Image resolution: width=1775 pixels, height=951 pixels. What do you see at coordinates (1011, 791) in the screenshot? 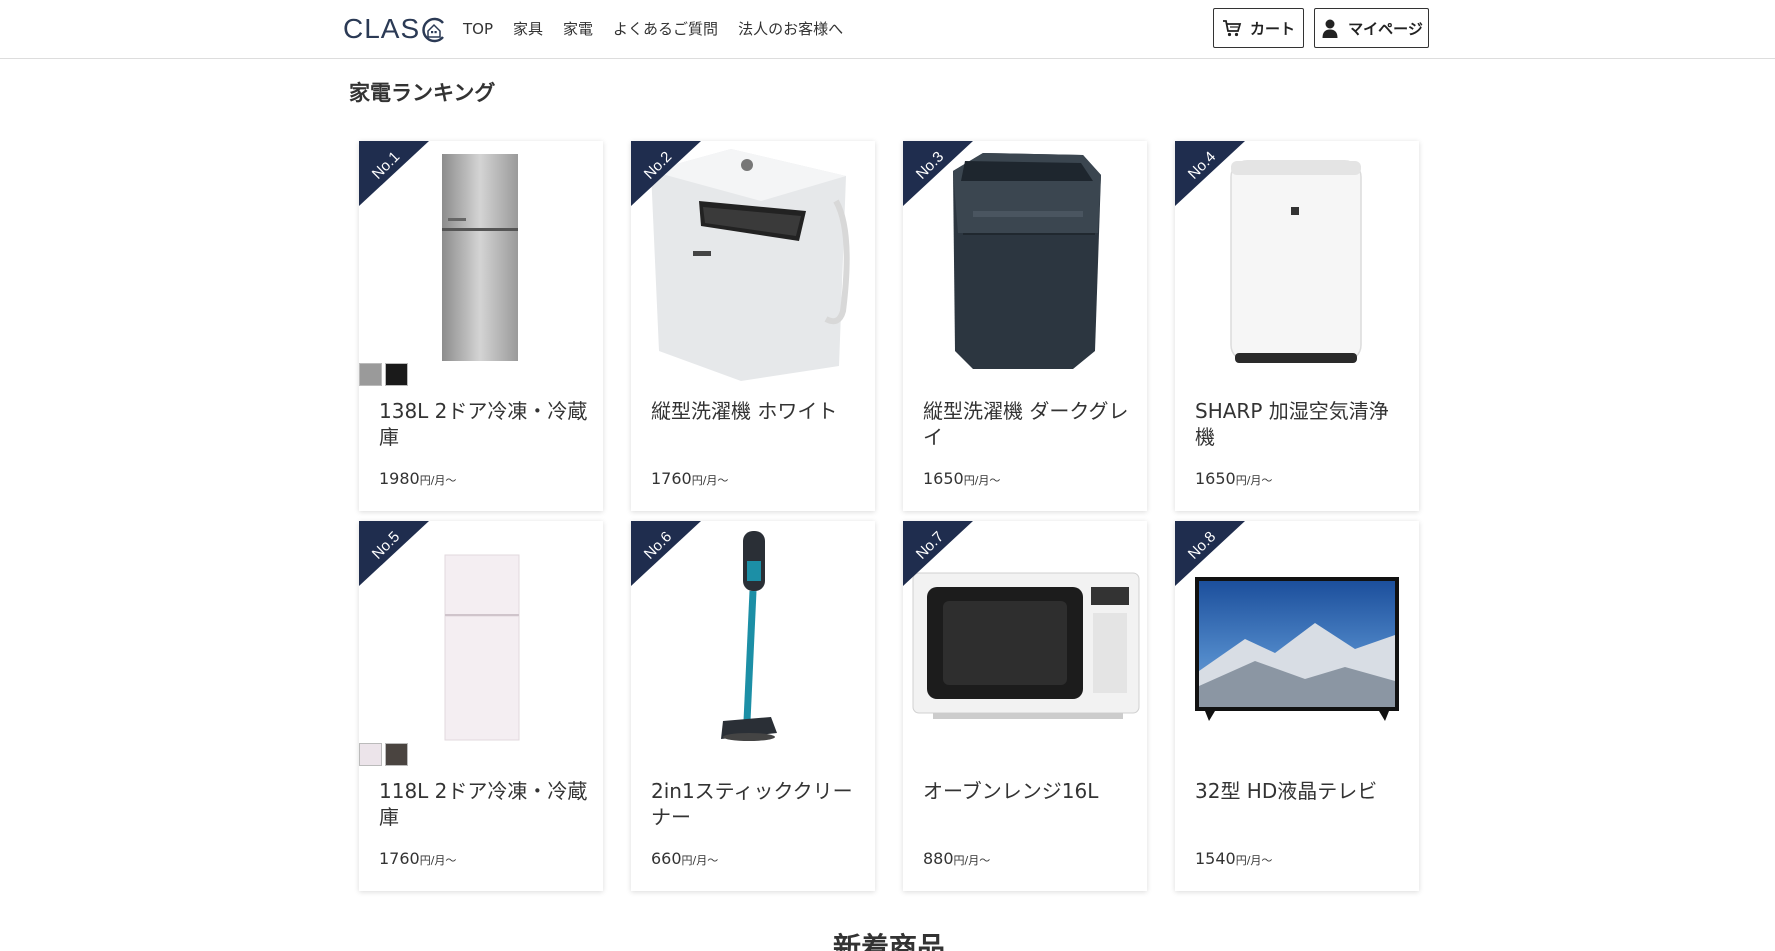
I see `product-name: オーブンレンジ16L` at bounding box center [1011, 791].